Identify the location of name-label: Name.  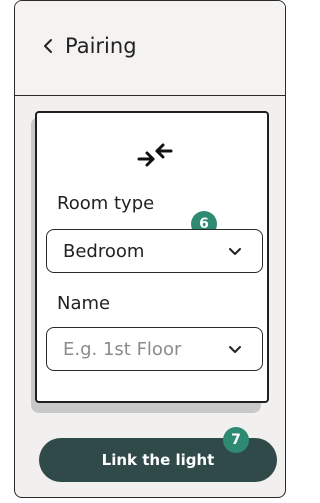
(84, 303).